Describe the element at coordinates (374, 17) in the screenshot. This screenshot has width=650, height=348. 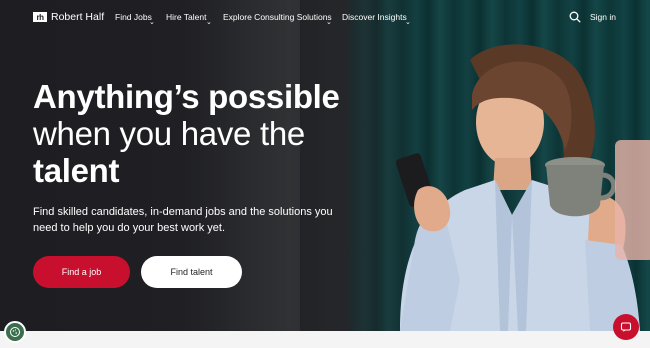
I see `nav-discover-insights: Discover Insights` at that location.